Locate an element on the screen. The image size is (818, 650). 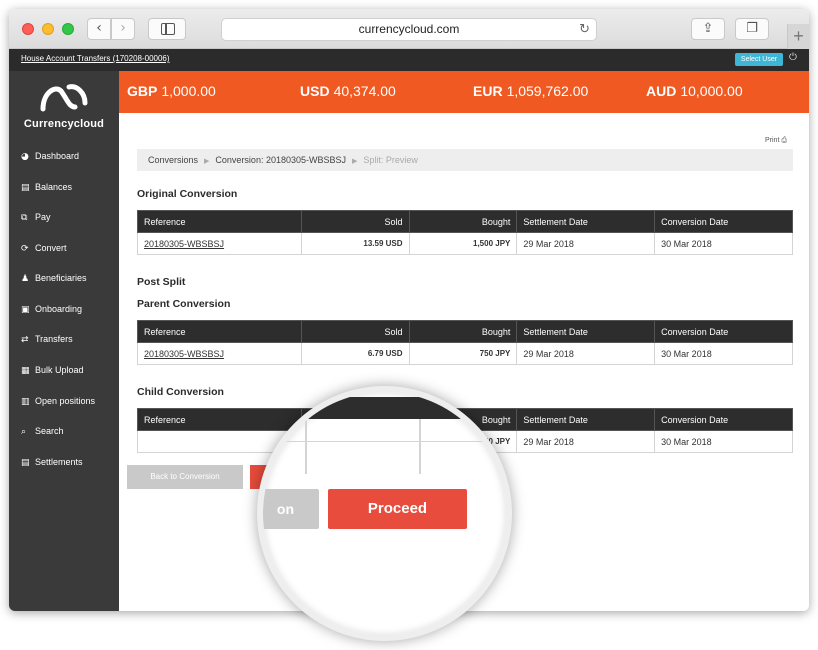
settlements-icon: ▤ is located at coordinates (25, 463).